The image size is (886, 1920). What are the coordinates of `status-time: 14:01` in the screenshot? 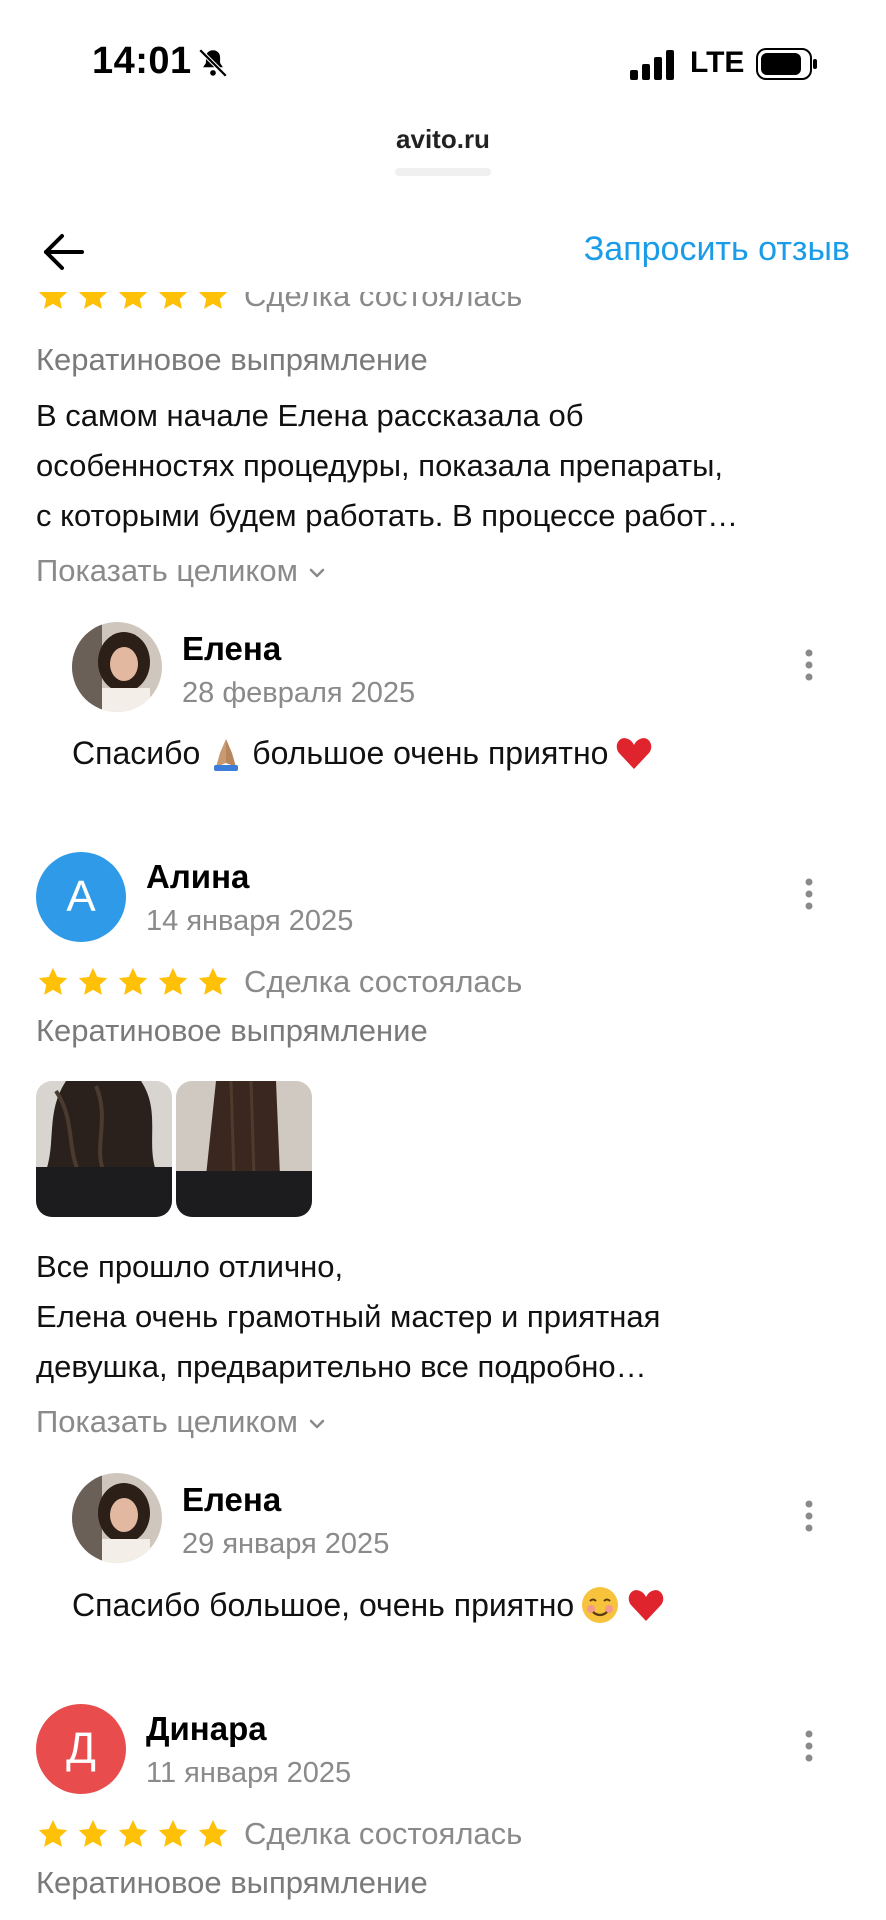 It's located at (142, 61).